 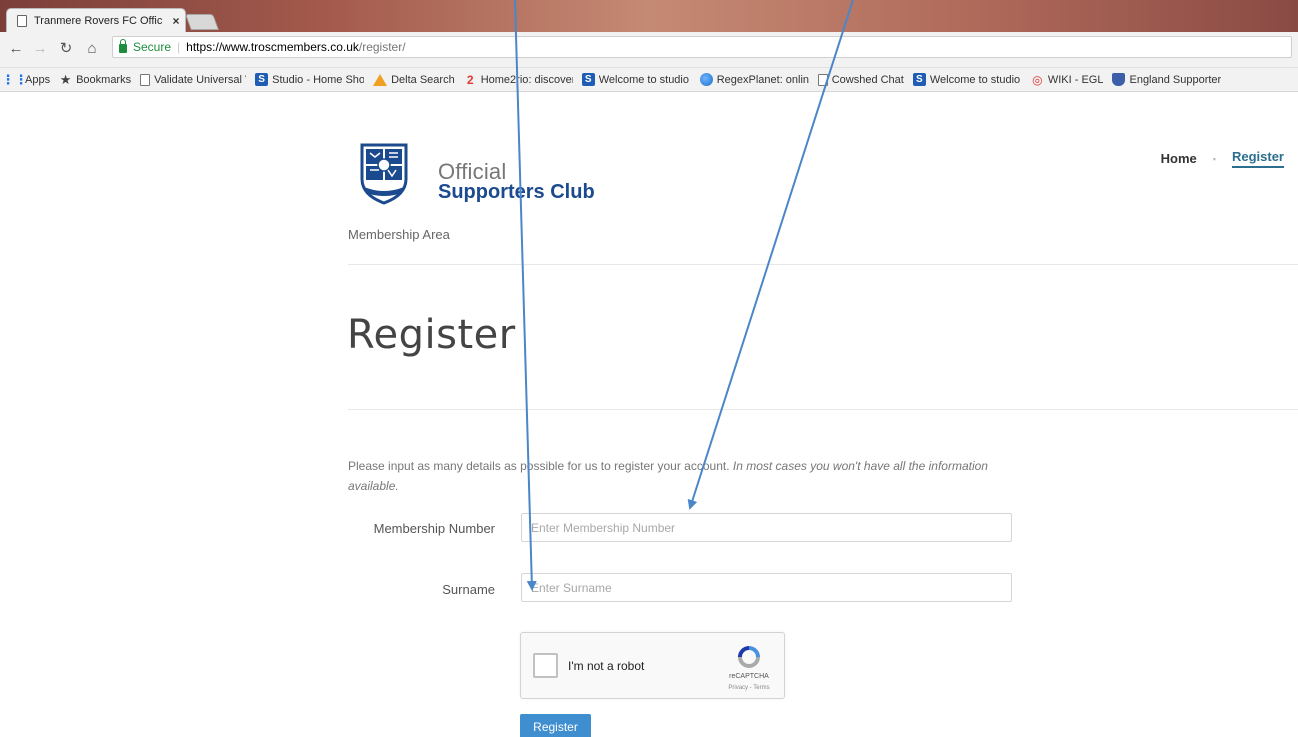 I want to click on club-crest-icon, so click(x=384, y=174).